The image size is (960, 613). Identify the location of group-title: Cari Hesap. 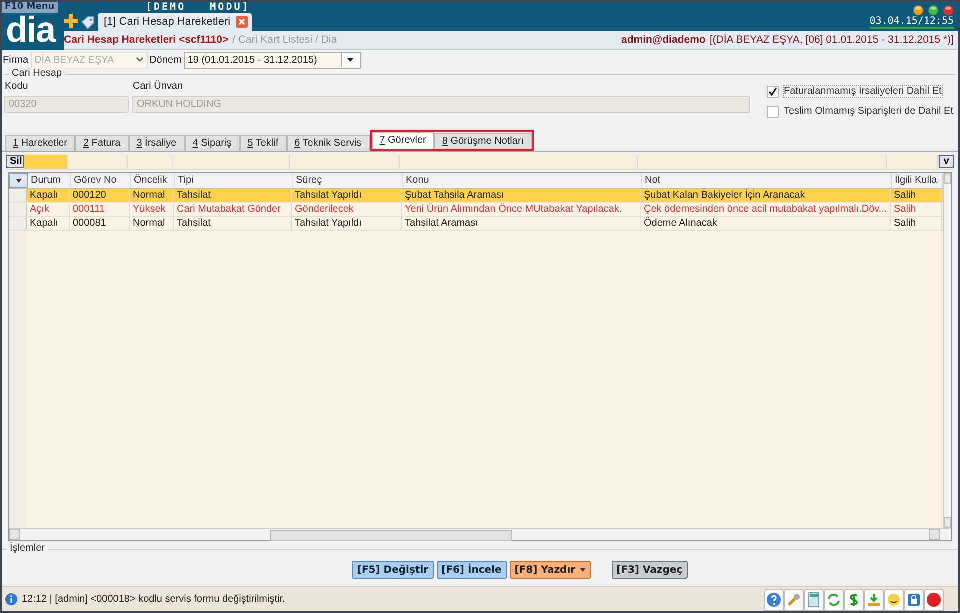
(37, 73).